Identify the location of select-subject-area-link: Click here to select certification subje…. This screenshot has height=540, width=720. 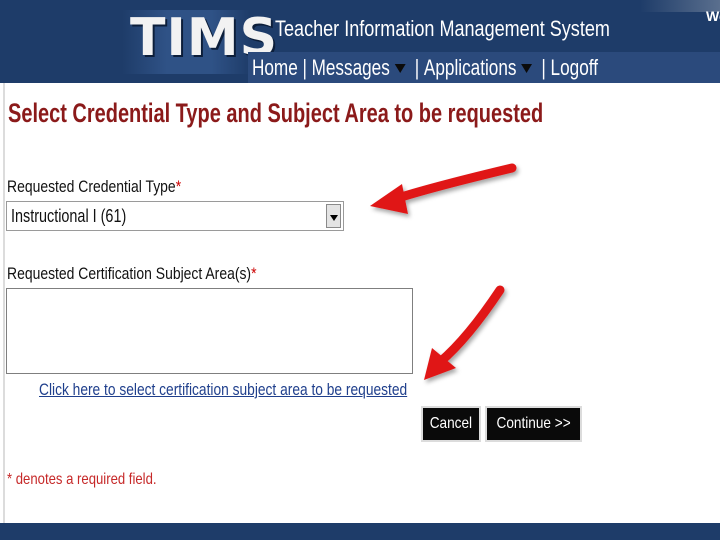
(223, 390).